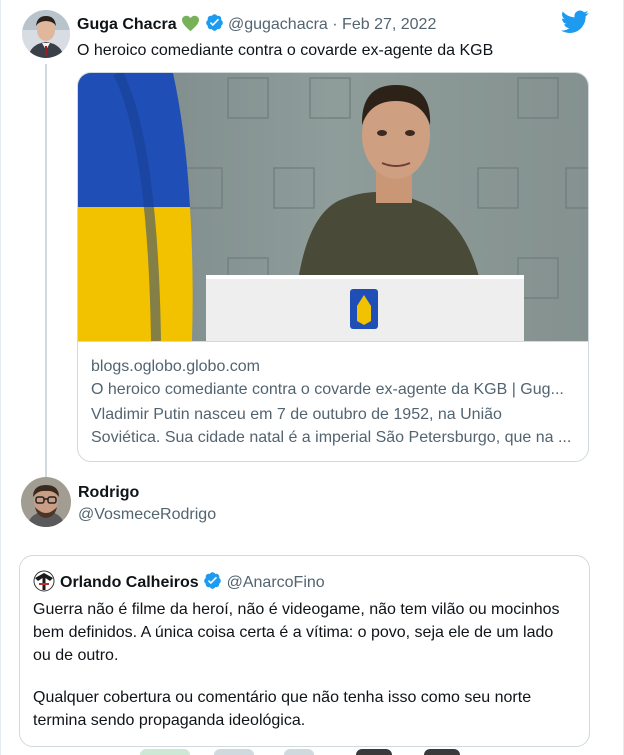  I want to click on quoted-author-name: Orlando Calheiros, so click(129, 582).